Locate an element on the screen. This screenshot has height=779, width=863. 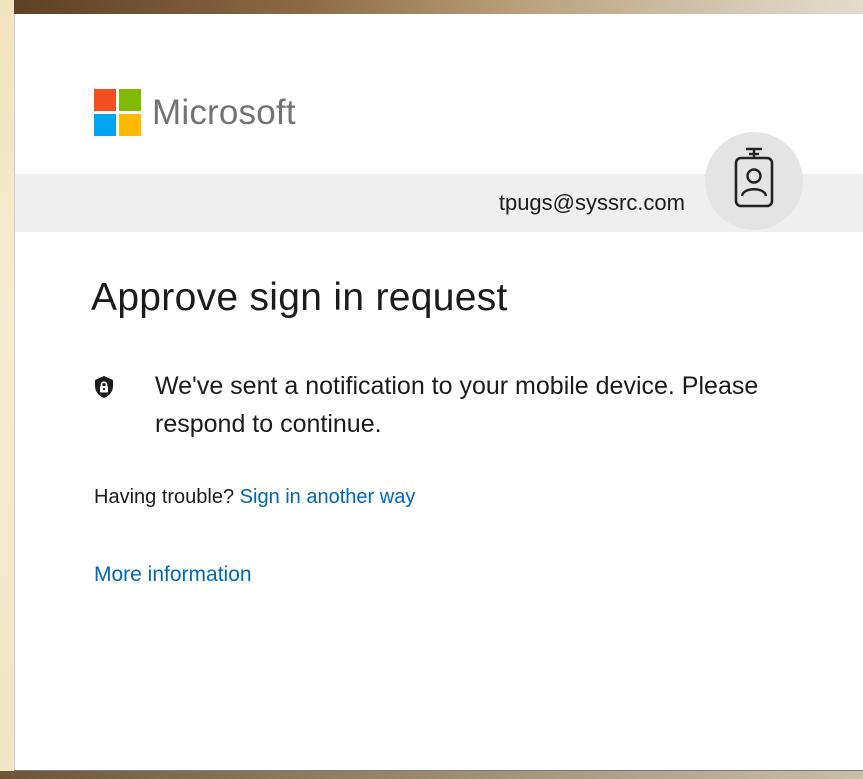
microsoft-logo: Microsoft is located at coordinates (195, 112).